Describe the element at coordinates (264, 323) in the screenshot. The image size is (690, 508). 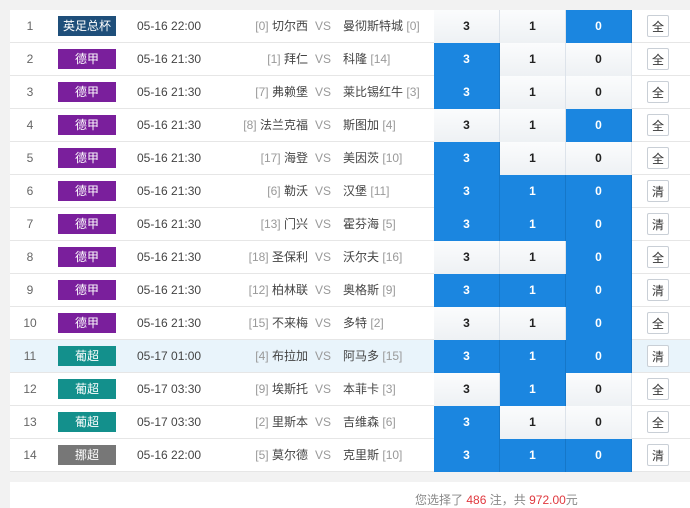
I see `home-team: [15] 不来梅` at that location.